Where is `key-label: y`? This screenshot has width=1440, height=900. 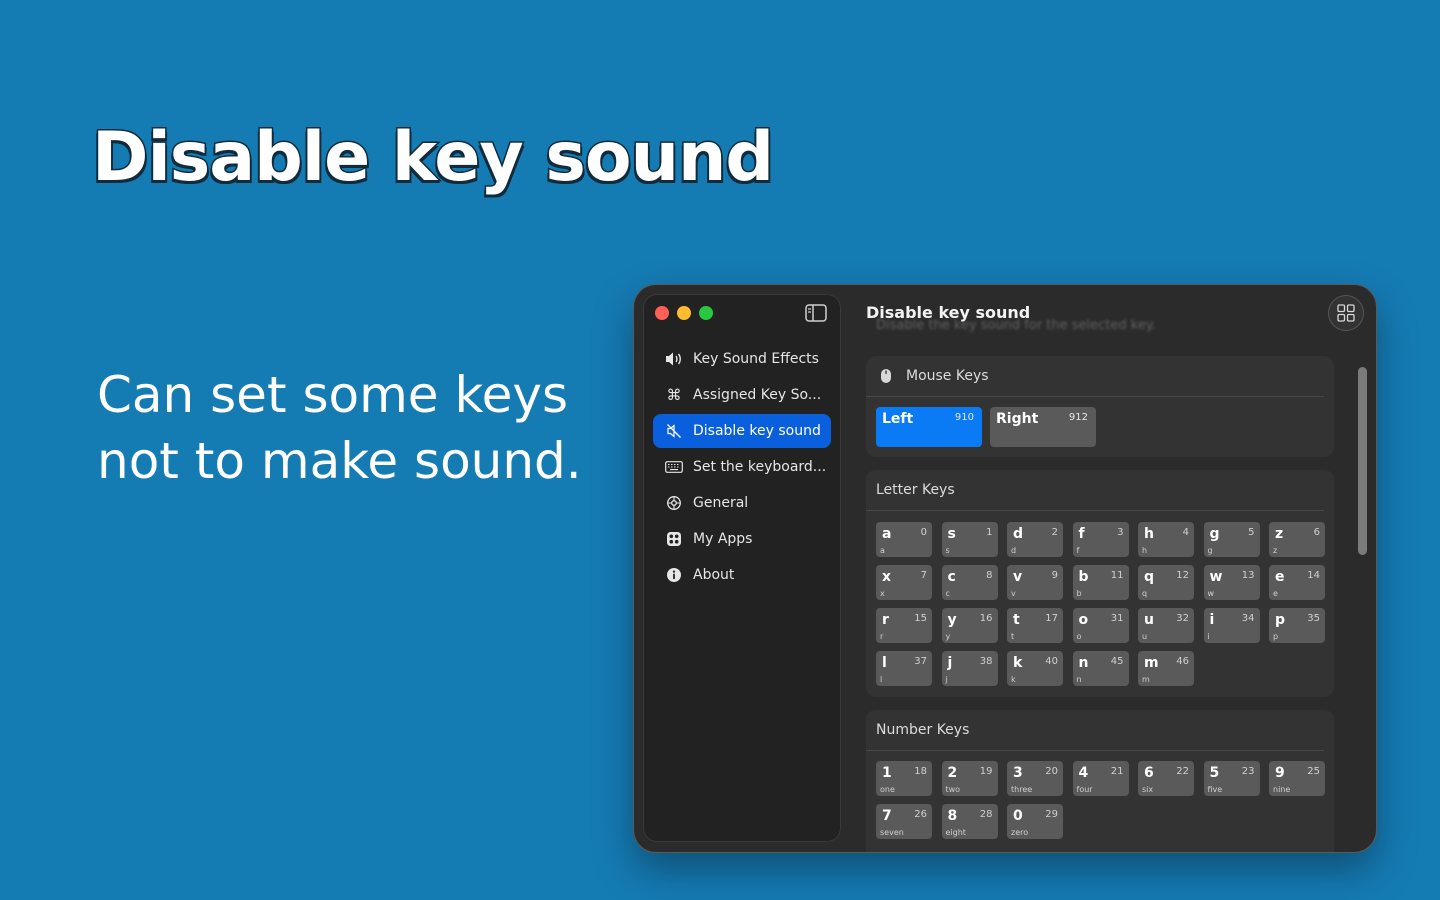
key-label: y is located at coordinates (952, 620).